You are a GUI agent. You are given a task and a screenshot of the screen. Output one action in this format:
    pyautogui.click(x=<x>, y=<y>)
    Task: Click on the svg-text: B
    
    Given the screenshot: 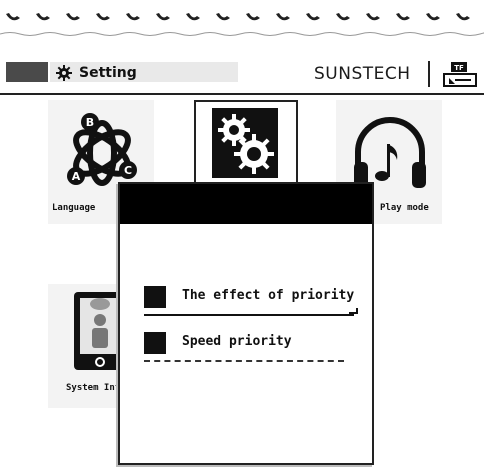 What is the action you would take?
    pyautogui.click(x=90, y=122)
    